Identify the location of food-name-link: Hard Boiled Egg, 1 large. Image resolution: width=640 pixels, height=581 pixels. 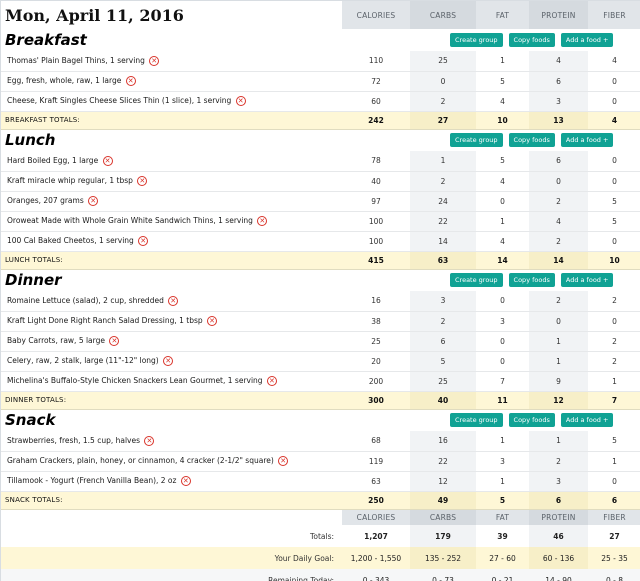
(52, 160).